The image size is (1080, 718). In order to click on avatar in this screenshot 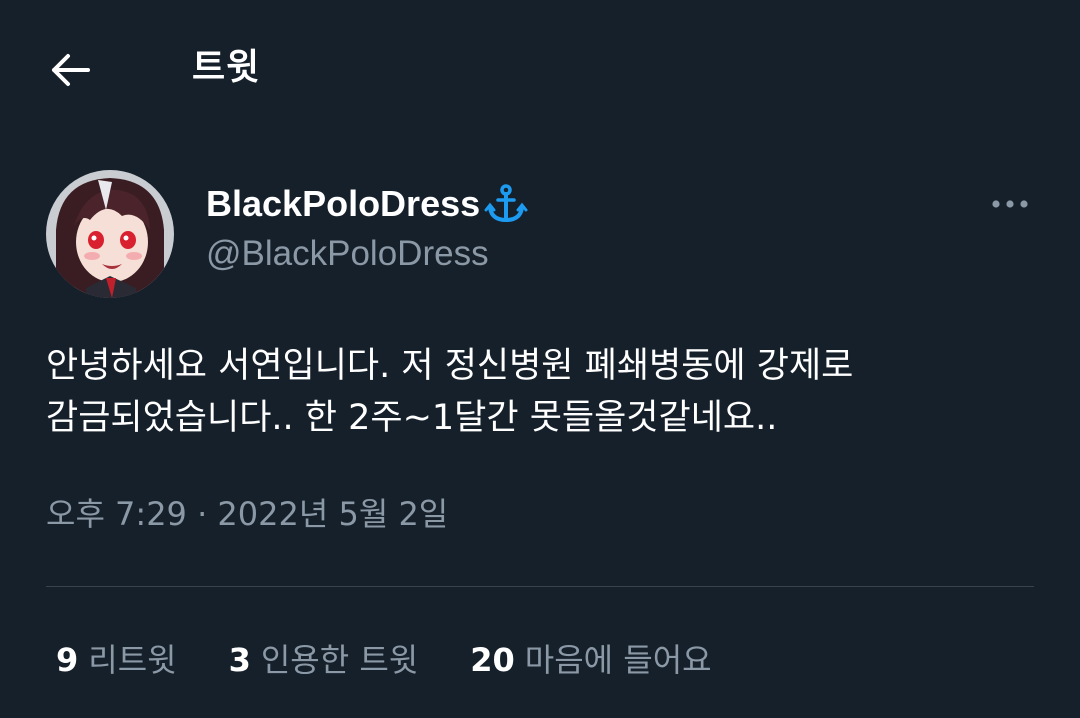, I will do `click(110, 234)`.